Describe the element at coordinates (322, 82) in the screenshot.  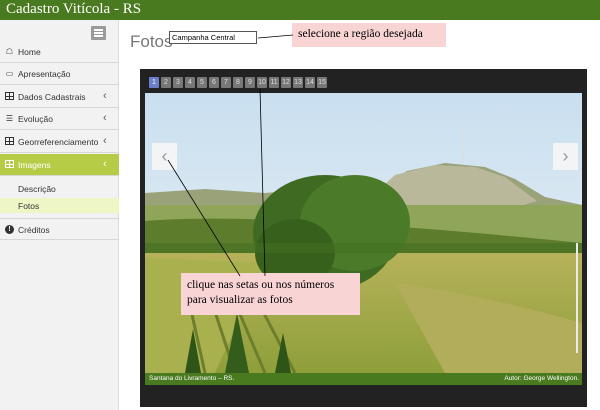
I see `page-number-button: 15` at that location.